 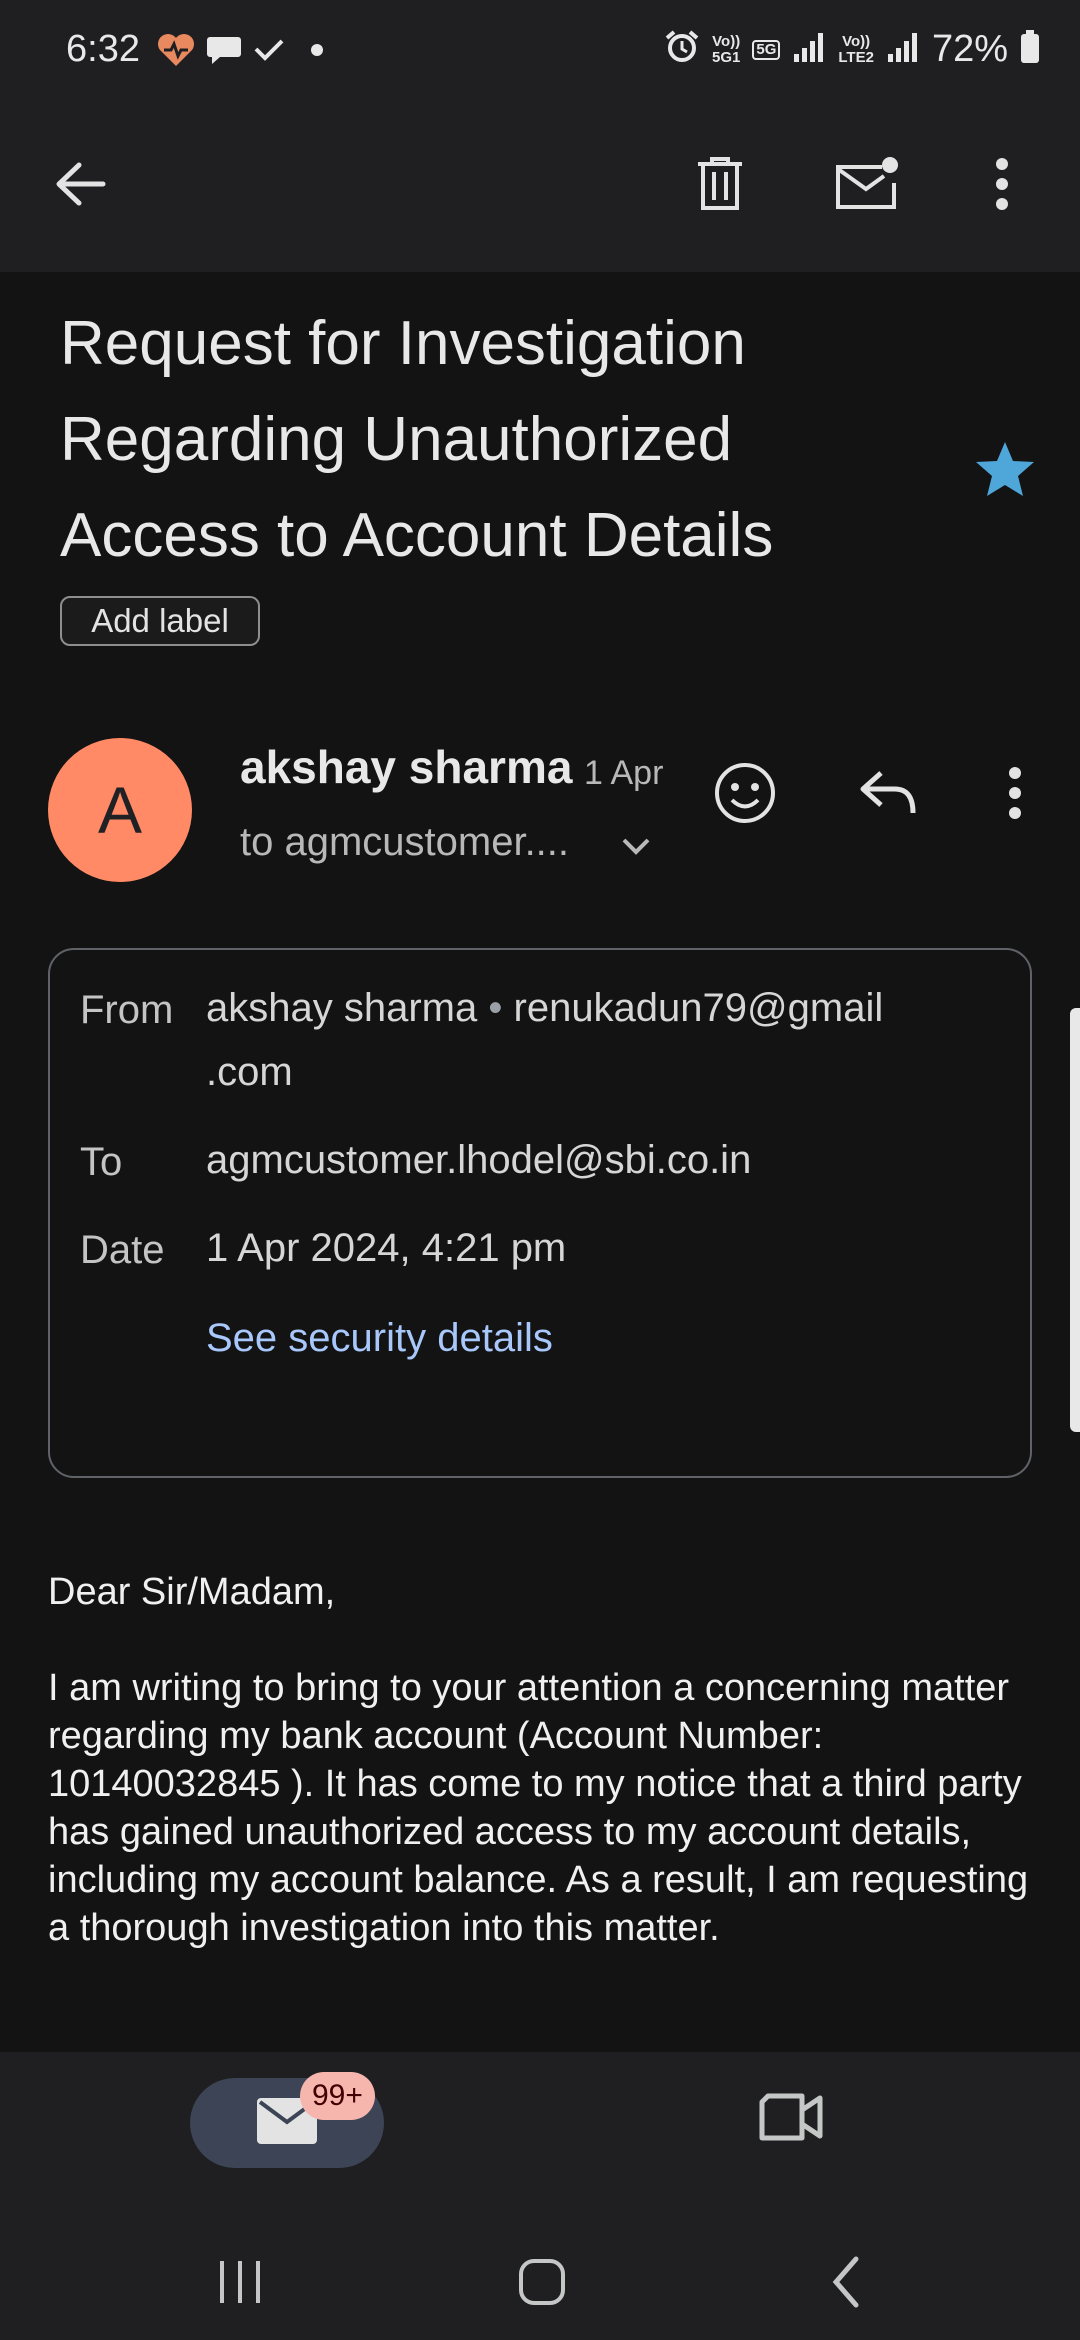 What do you see at coordinates (176, 52) in the screenshot?
I see `heart-rate-icon` at bounding box center [176, 52].